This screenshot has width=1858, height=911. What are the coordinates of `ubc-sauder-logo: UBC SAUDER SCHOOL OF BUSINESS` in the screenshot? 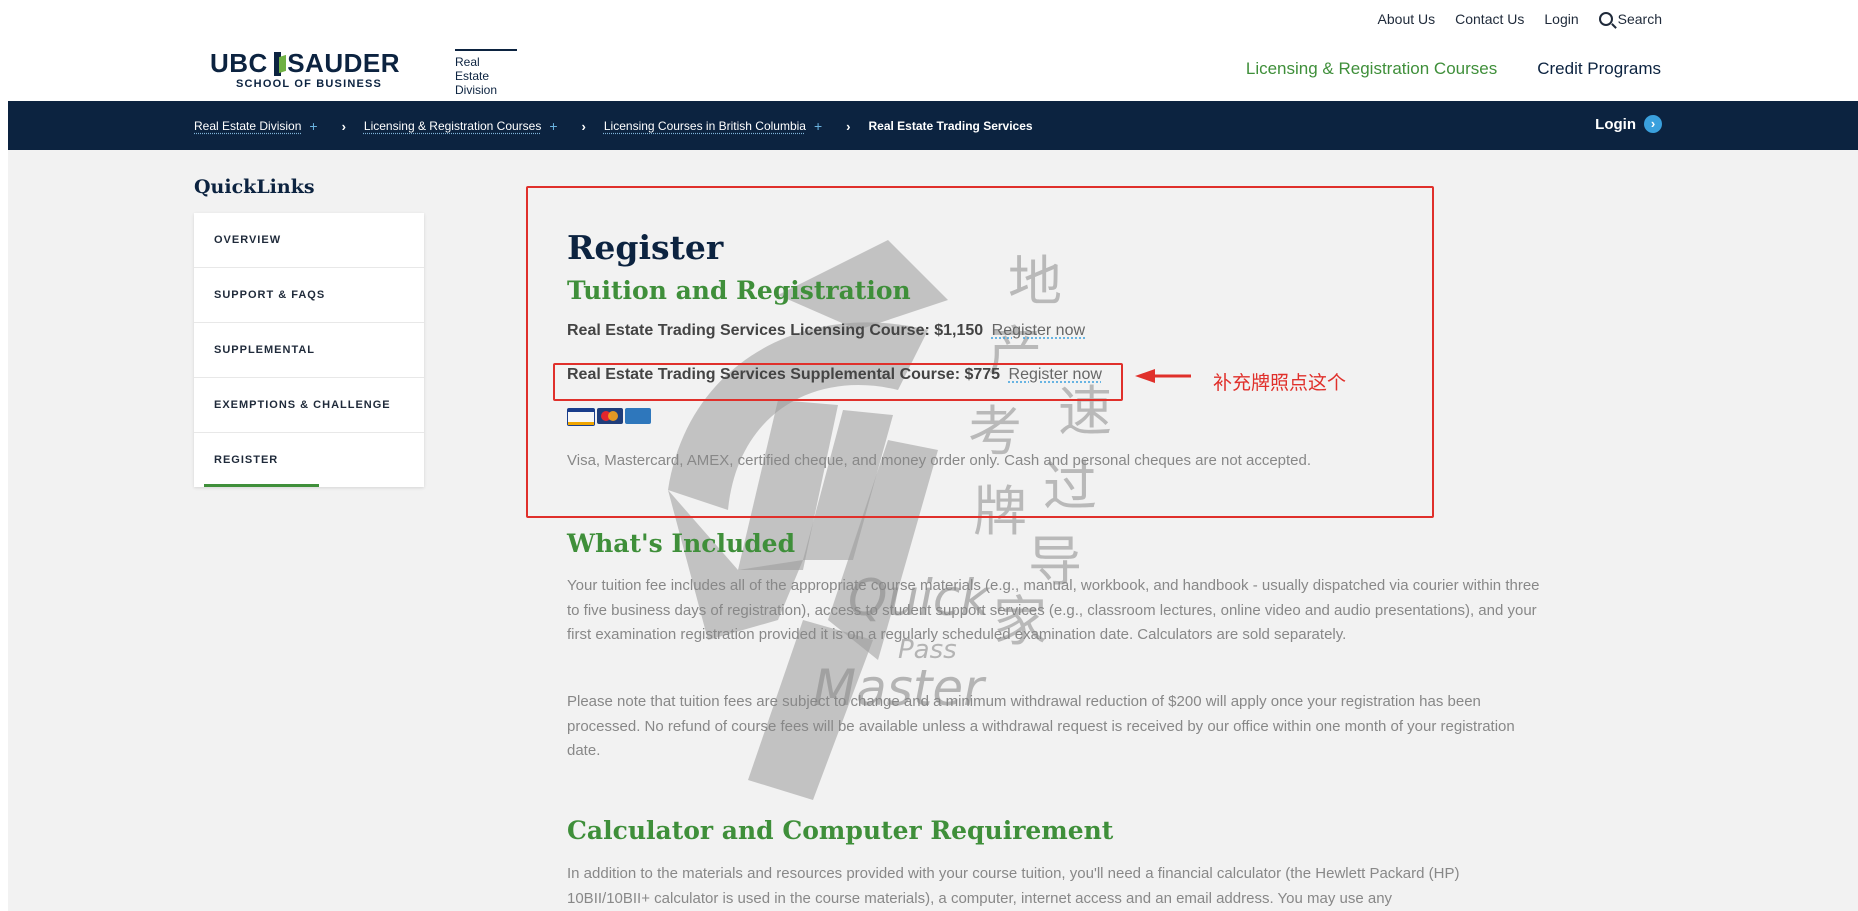 It's located at (305, 69).